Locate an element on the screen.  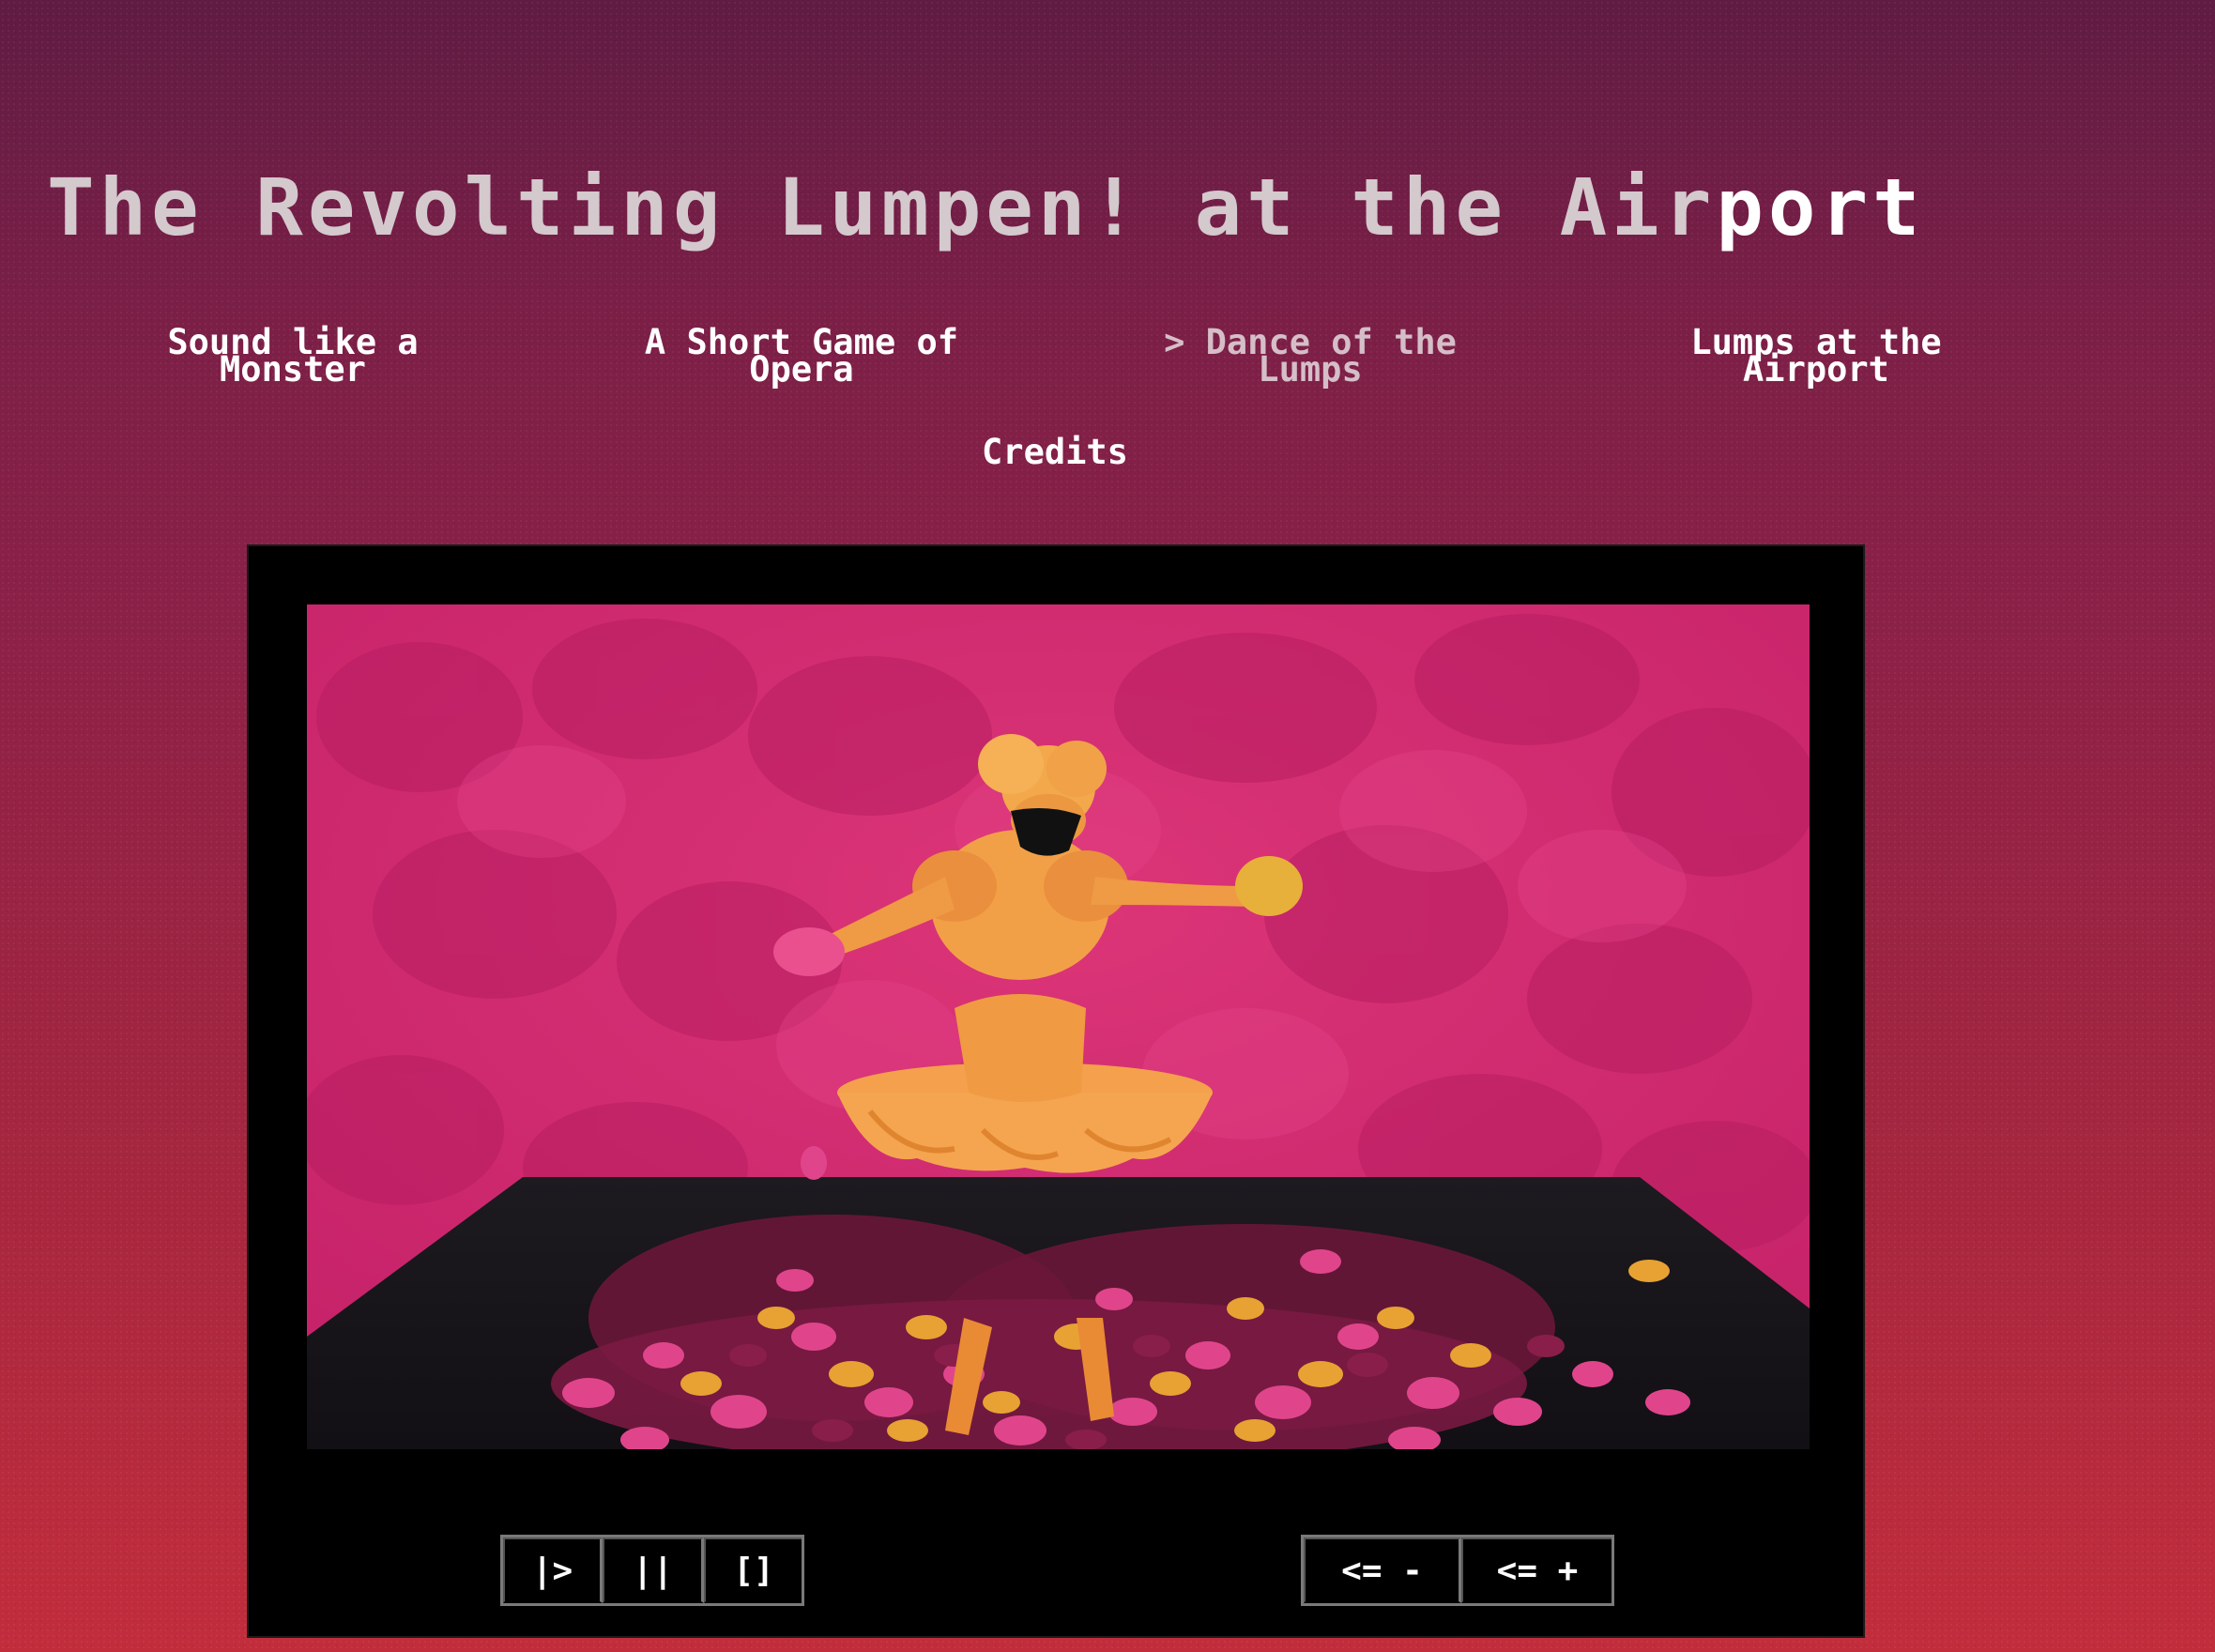
nav-item-lumps-at-the-airport: Lumps at the Airport is located at coordinates (1816, 356).